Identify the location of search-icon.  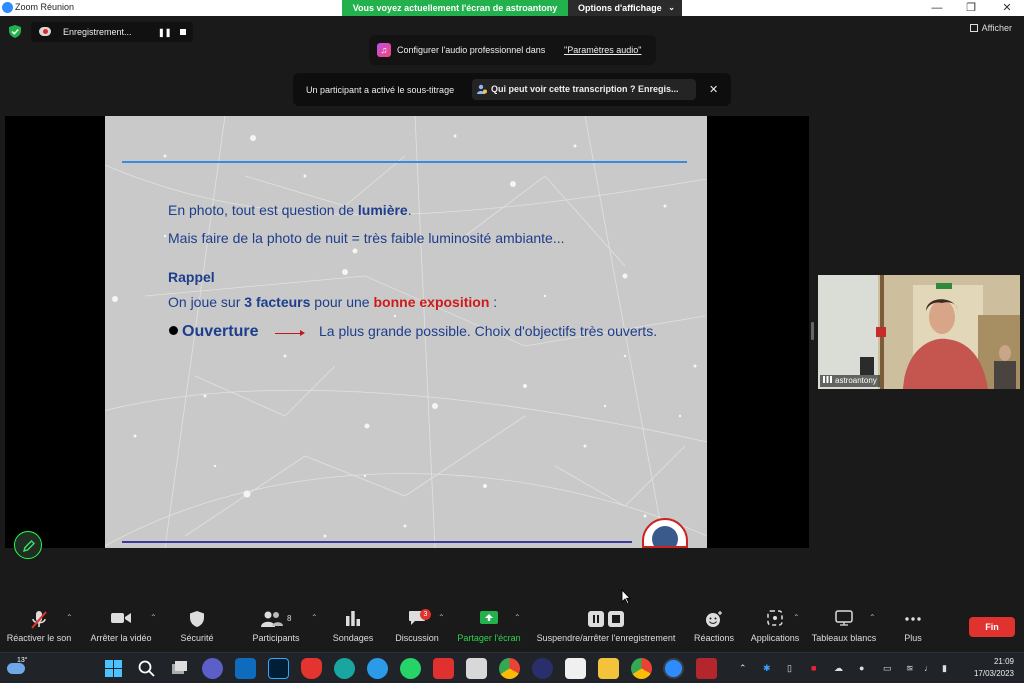
(146, 668).